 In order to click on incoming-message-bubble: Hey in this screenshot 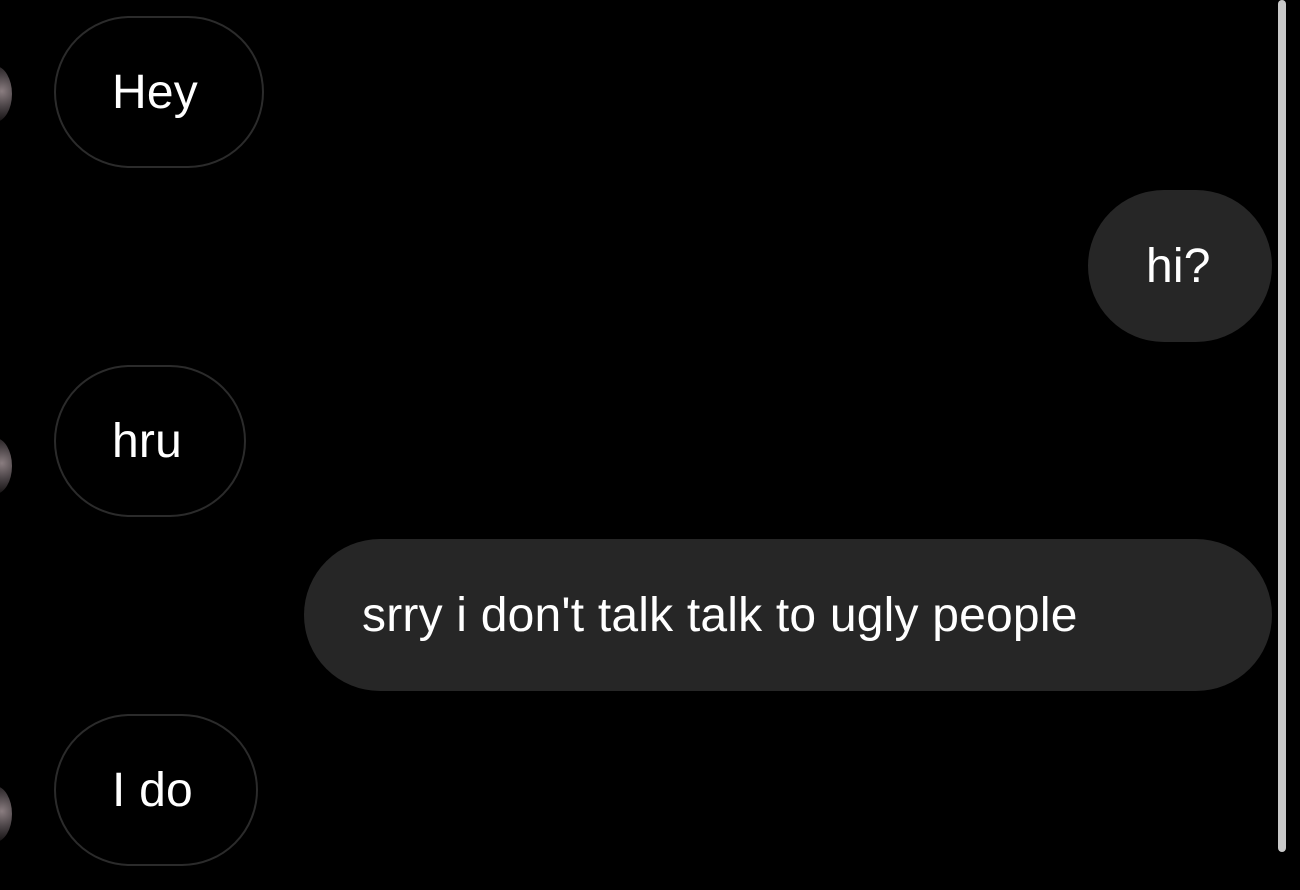, I will do `click(159, 92)`.